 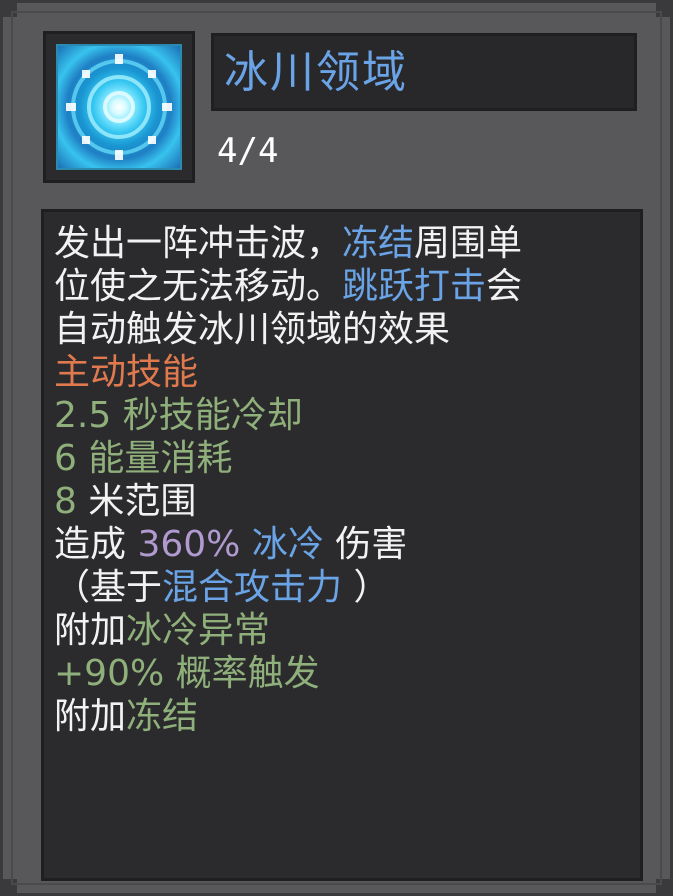 I want to click on skill-type: 主动技能, so click(x=126, y=372).